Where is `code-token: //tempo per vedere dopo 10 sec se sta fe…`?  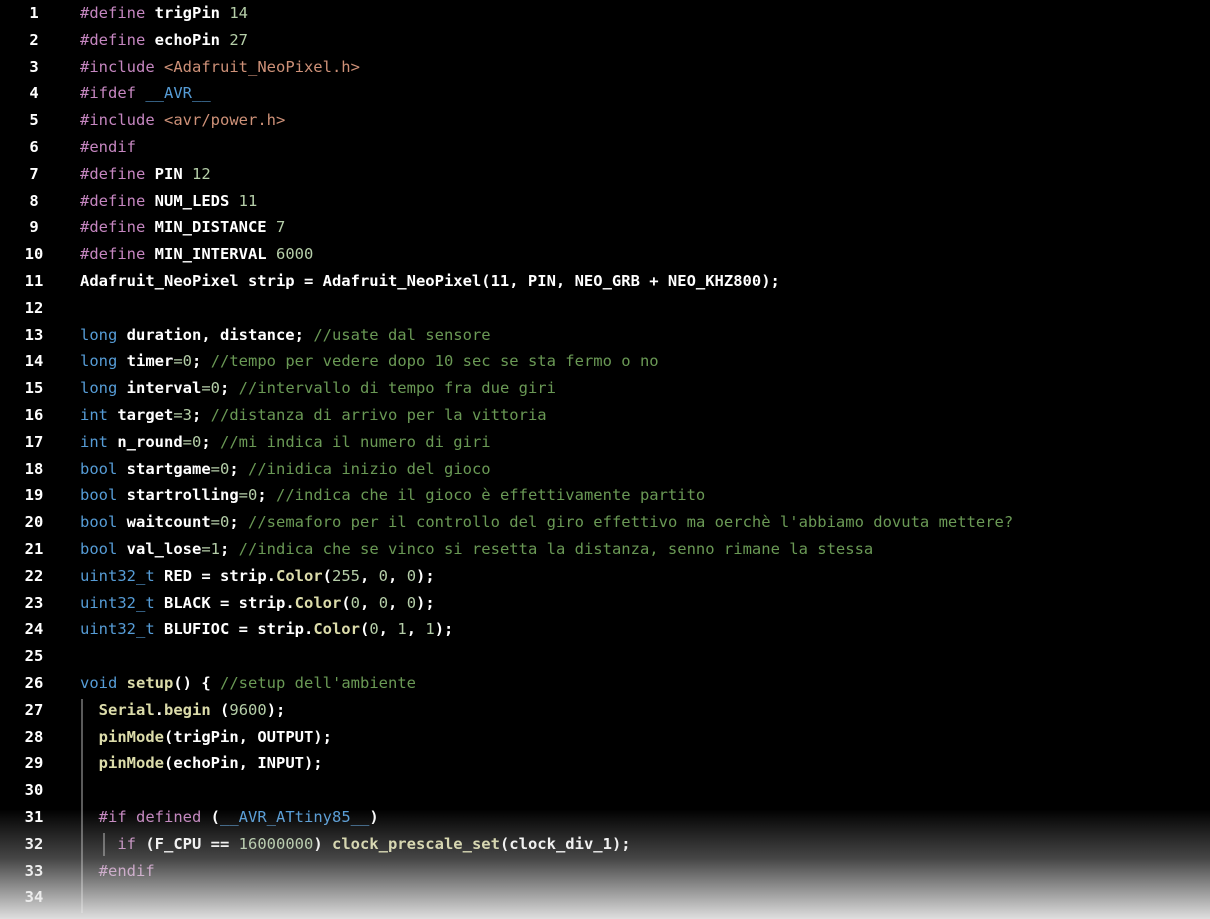
code-token: //tempo per vedere dopo 10 sec se sta fe… is located at coordinates (434, 361).